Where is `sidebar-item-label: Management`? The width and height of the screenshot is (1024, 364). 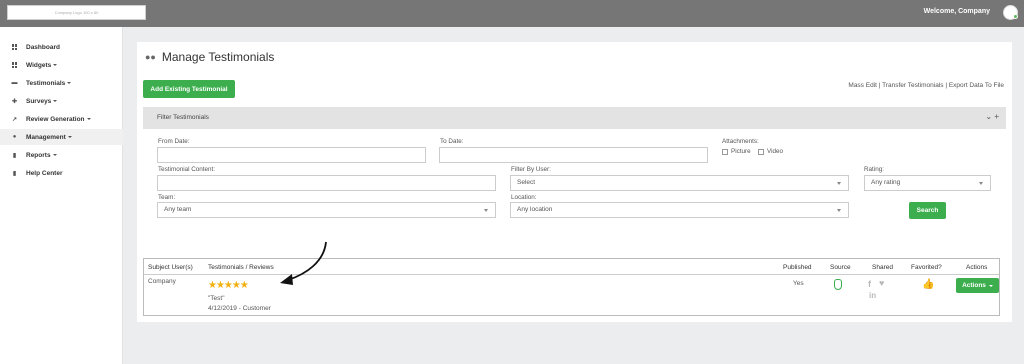 sidebar-item-label: Management is located at coordinates (46, 137).